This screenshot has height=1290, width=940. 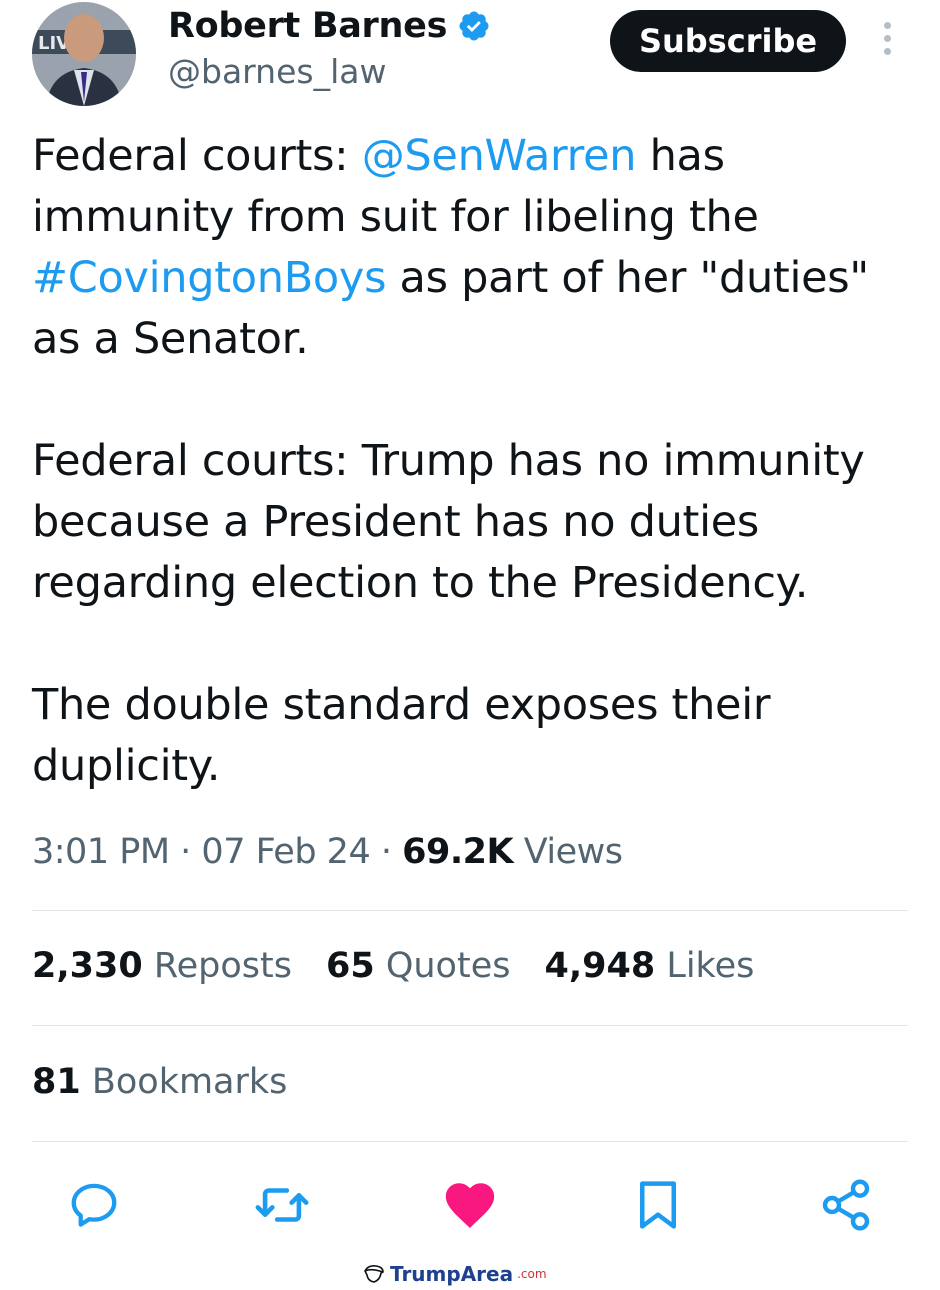 I want to click on repost-button, so click(x=282, y=1205).